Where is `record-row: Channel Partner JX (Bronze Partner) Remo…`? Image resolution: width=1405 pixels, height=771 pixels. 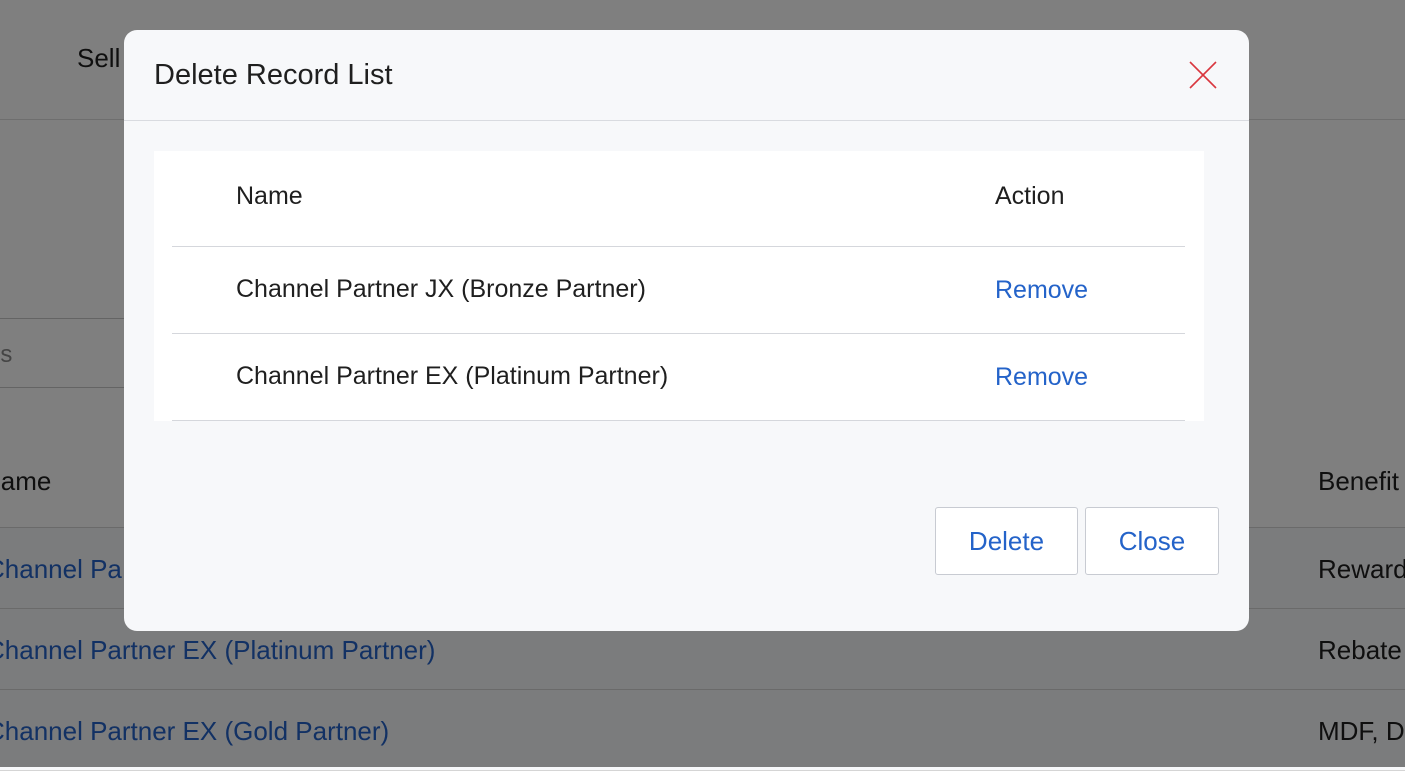 record-row: Channel Partner JX (Bronze Partner) Remo… is located at coordinates (678, 290).